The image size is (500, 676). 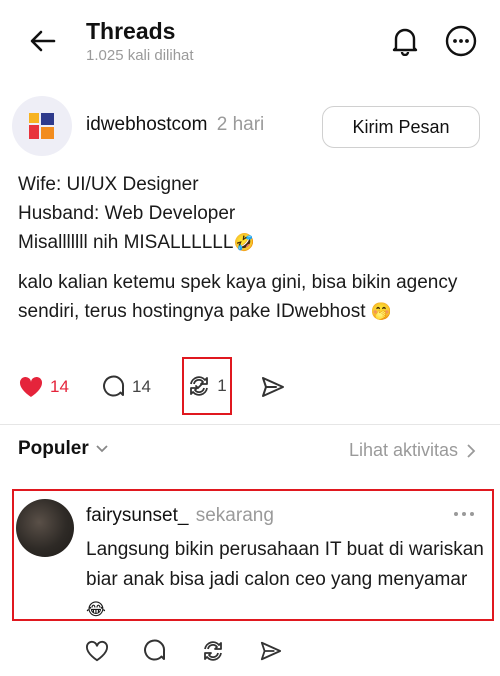 I want to click on reply-repost-button, so click(x=213, y=651).